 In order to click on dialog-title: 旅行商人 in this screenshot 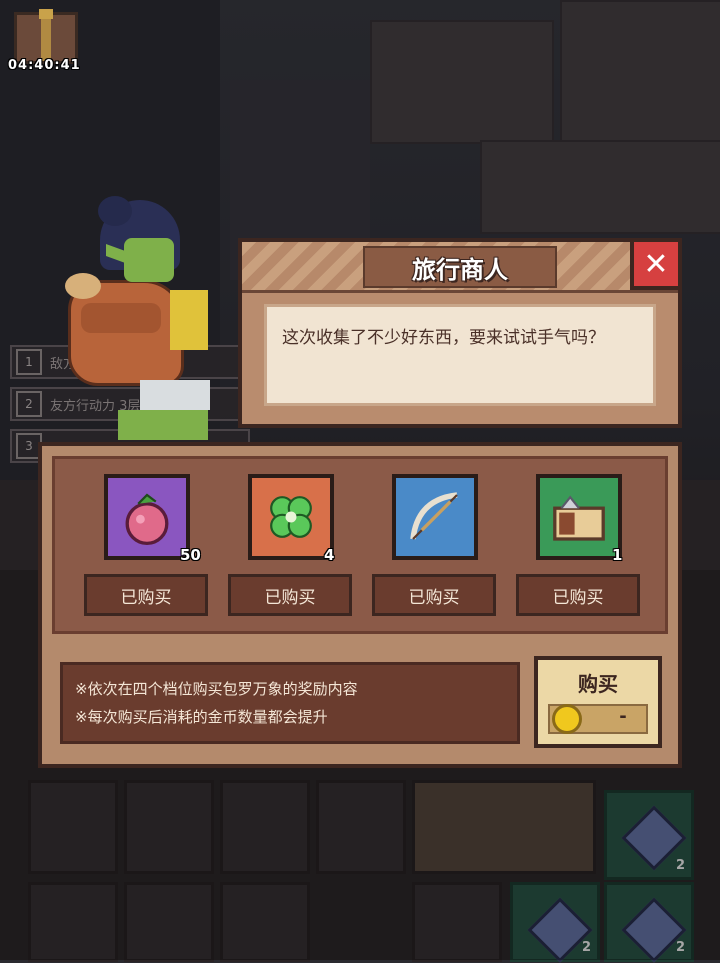, I will do `click(460, 270)`.